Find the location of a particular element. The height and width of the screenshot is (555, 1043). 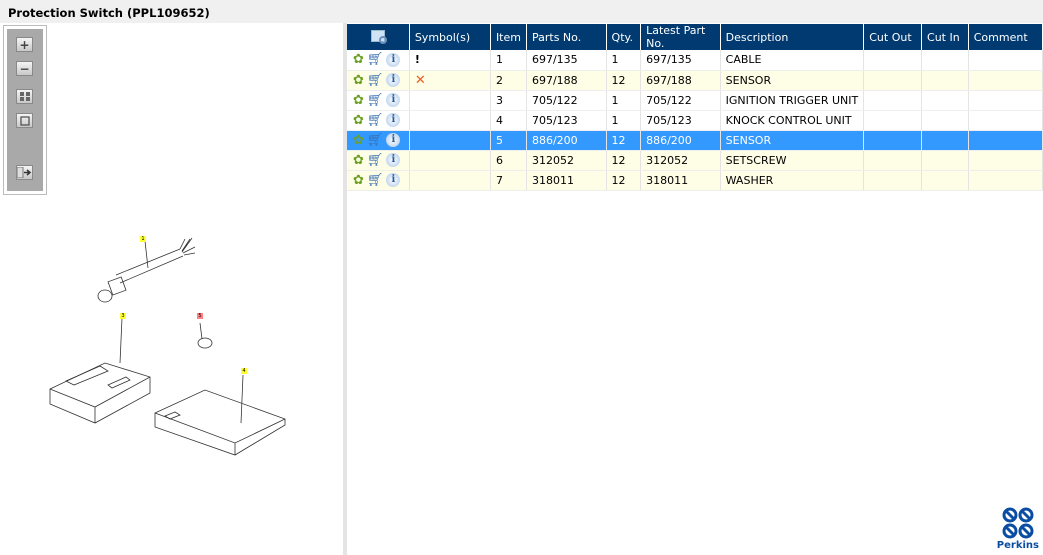

perkins-logo: Perkins is located at coordinates (1018, 529).